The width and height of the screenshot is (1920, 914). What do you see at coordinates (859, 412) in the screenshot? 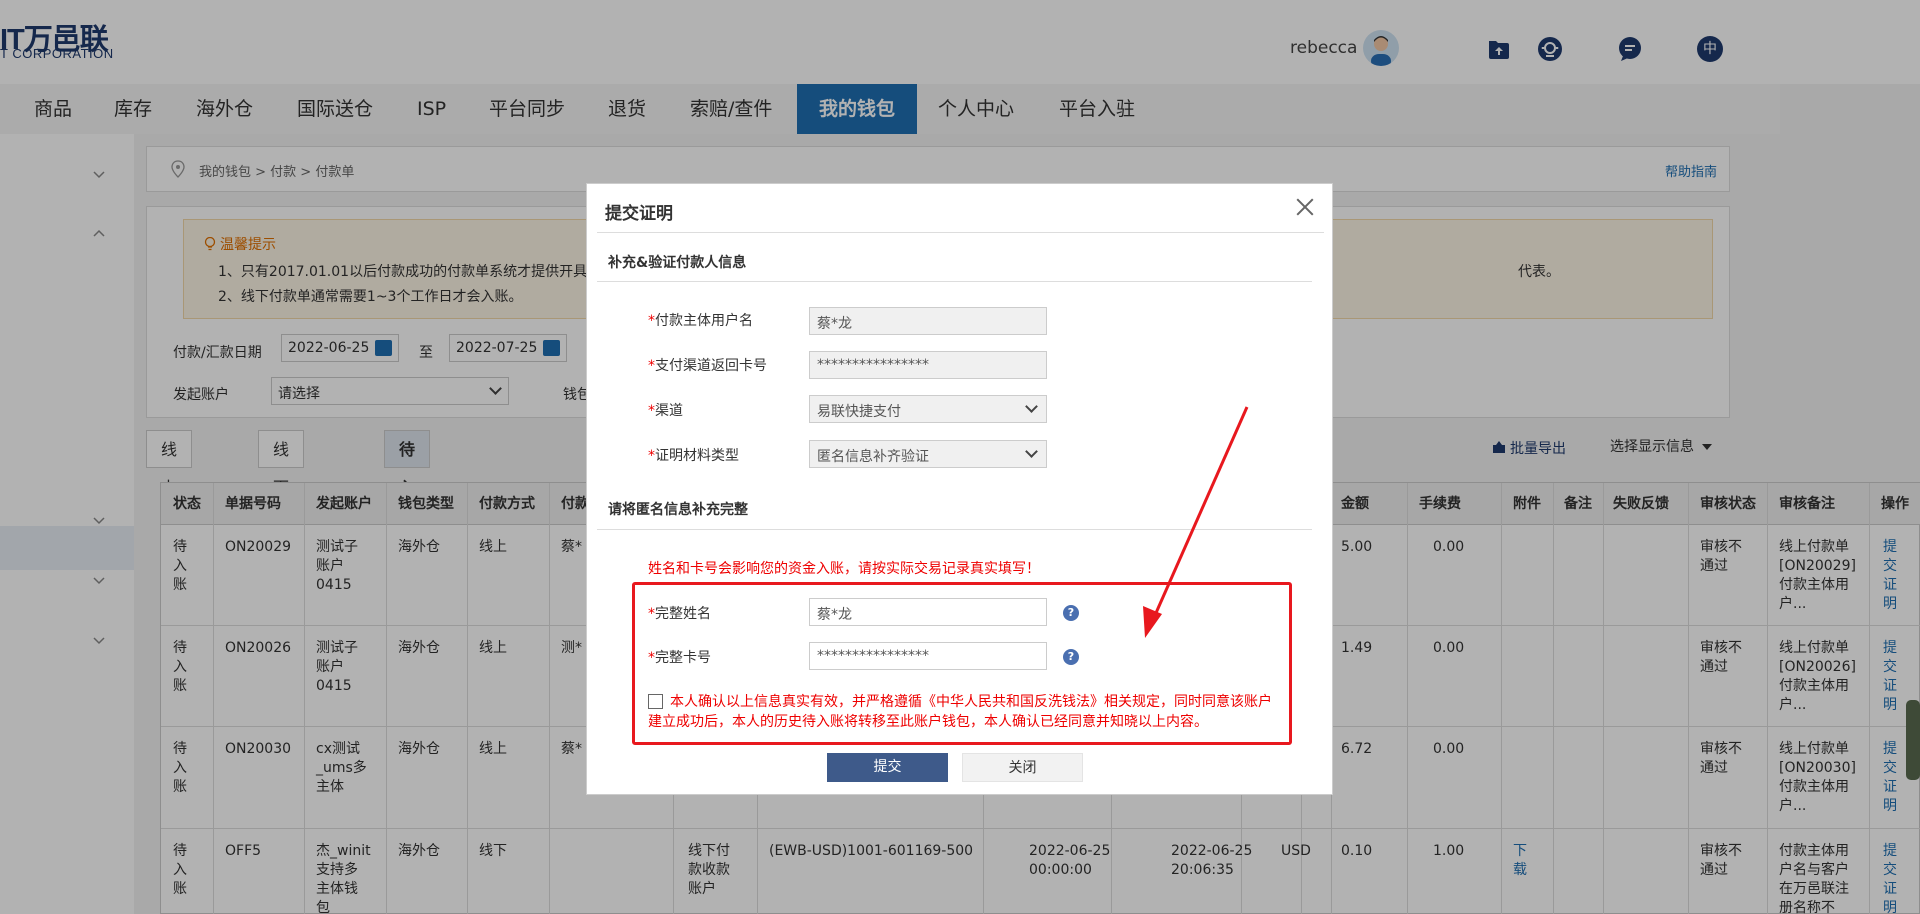
I see `channel-select-value: 易联快捷支付` at bounding box center [859, 412].